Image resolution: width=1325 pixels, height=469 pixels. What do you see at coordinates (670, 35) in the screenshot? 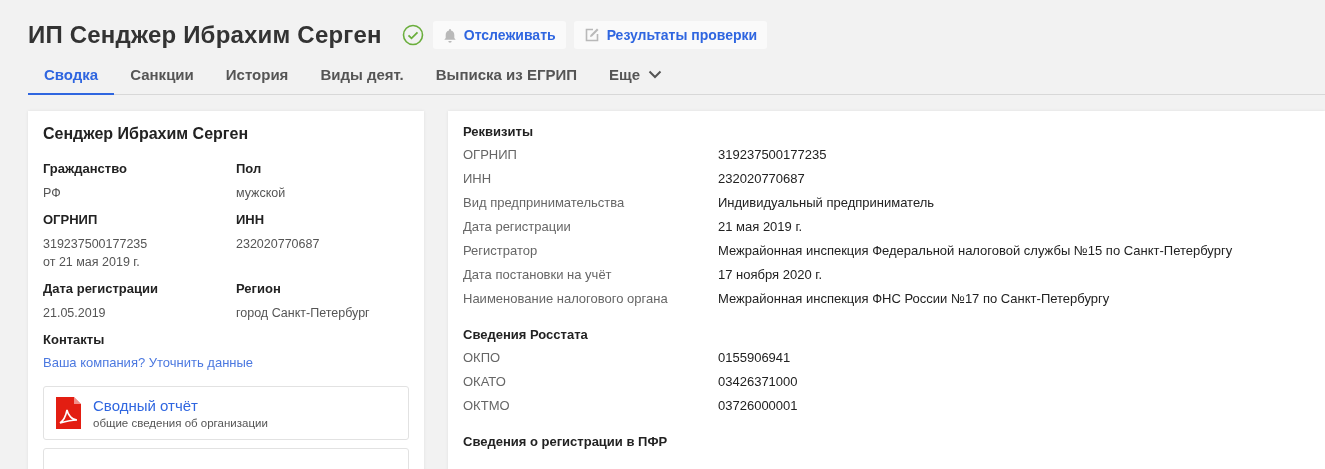
I see `check-results-button: Результаты проверки` at bounding box center [670, 35].